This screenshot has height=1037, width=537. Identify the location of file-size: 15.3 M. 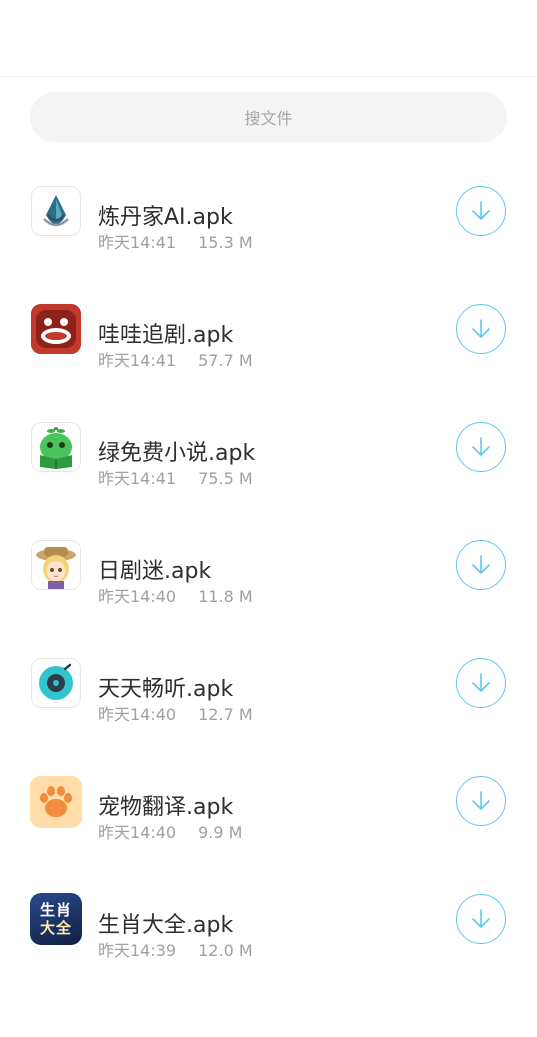
(225, 242).